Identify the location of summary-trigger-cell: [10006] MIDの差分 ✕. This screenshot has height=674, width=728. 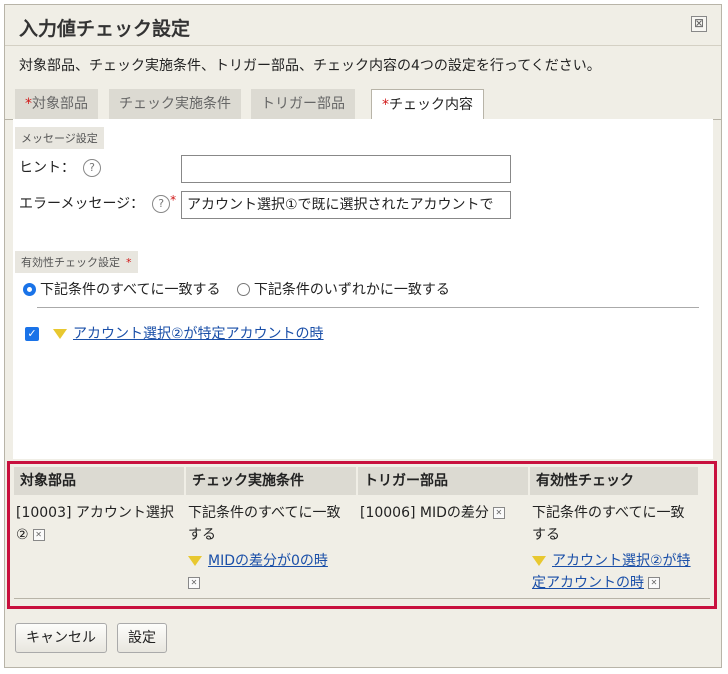
(443, 513).